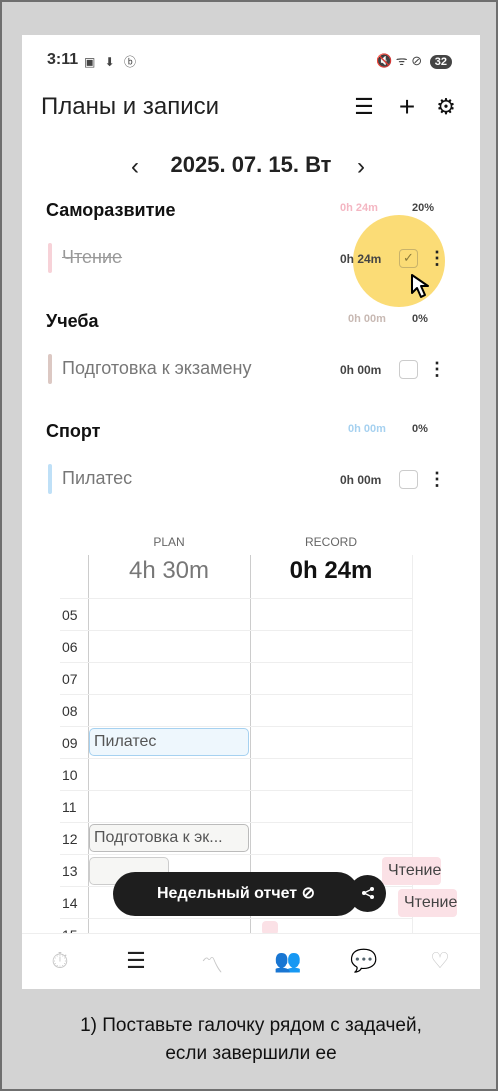 The image size is (498, 1091). I want to click on status-system-icons: 🔇 ᯤ ⊘ 32, so click(414, 60).